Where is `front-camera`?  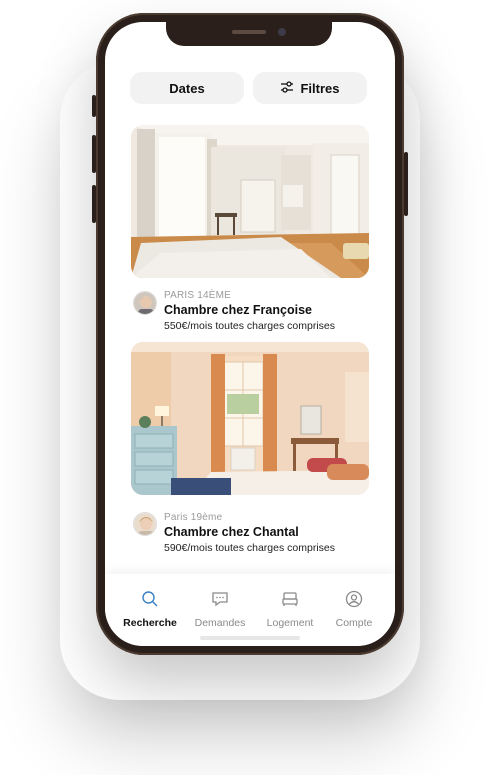
front-camera is located at coordinates (282, 32).